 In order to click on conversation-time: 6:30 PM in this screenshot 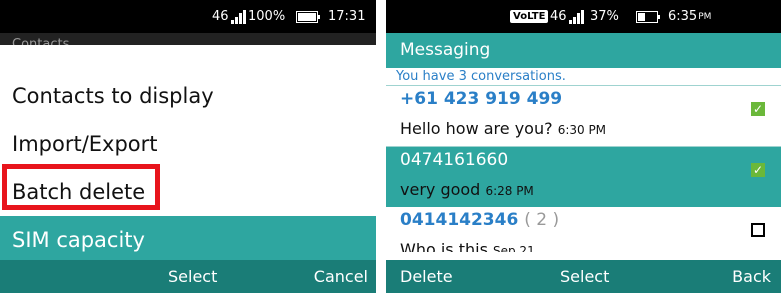, I will do `click(582, 130)`.